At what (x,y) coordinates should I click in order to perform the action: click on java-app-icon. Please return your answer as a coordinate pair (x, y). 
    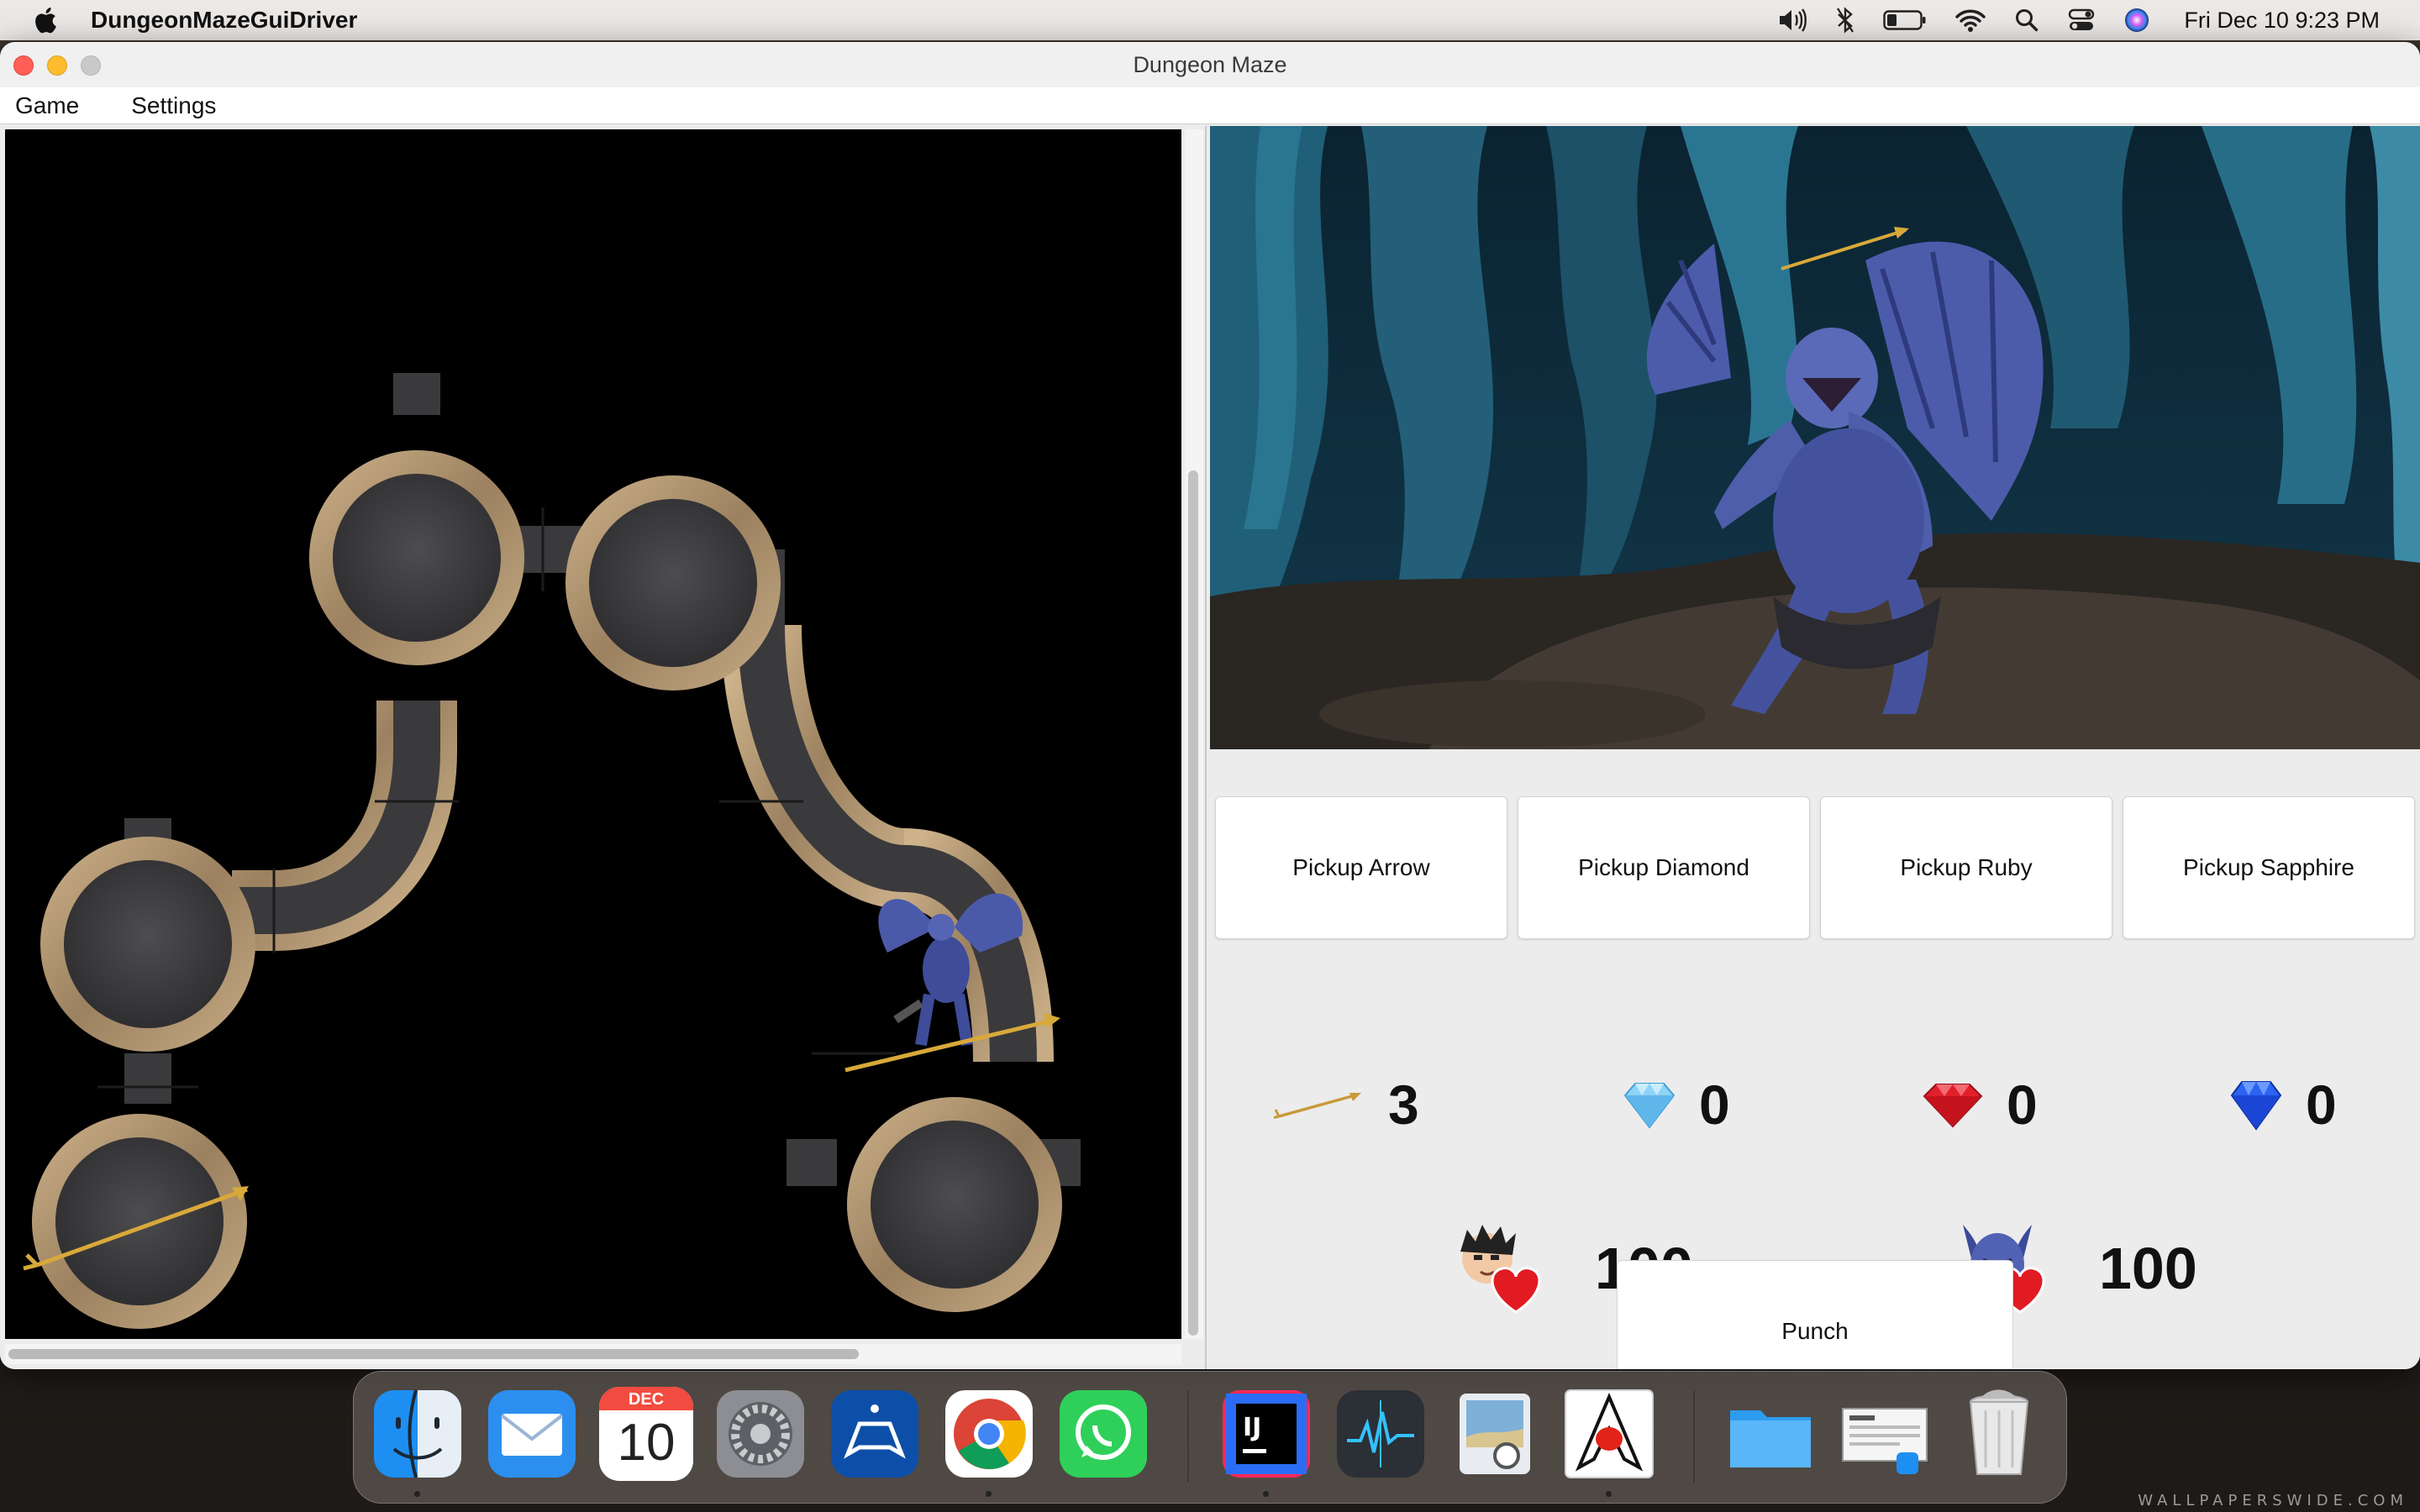
    Looking at the image, I should click on (1609, 1434).